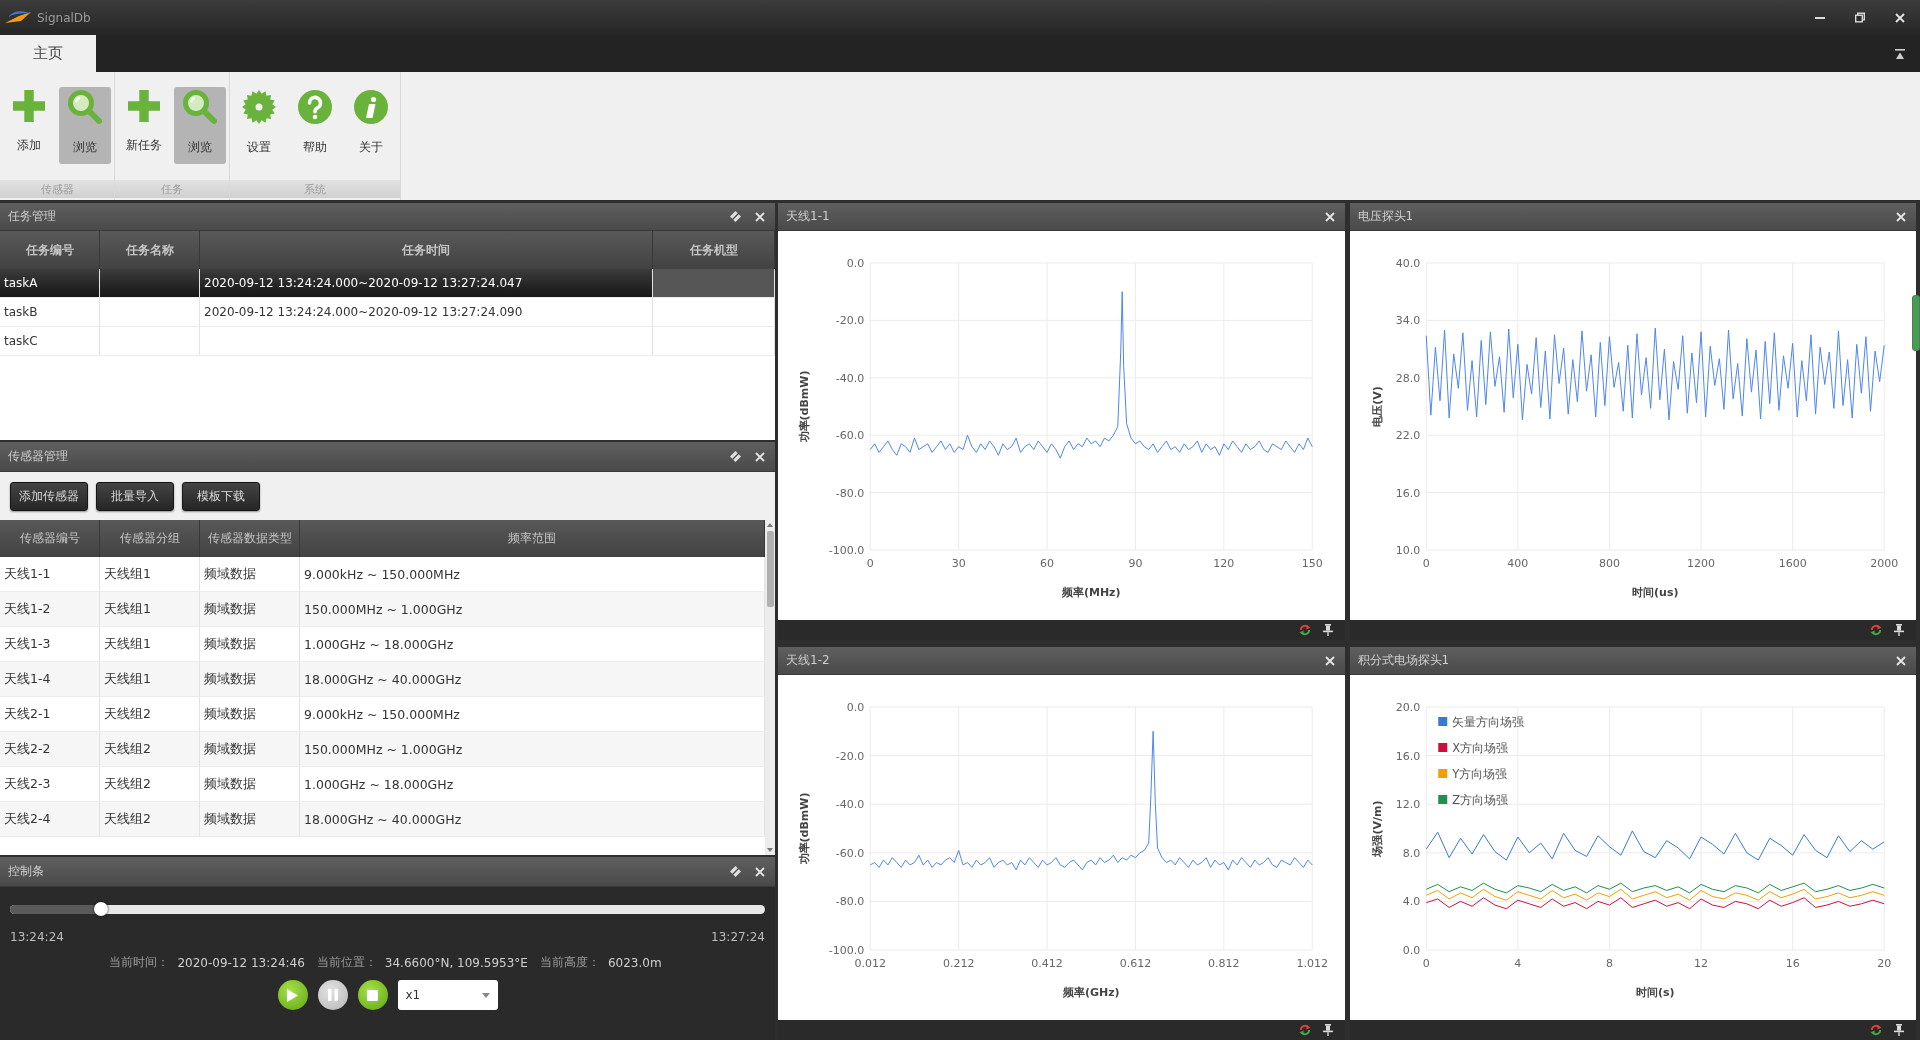  Describe the element at coordinates (50, 538) in the screenshot. I see `column-header: 传感器编号` at that location.